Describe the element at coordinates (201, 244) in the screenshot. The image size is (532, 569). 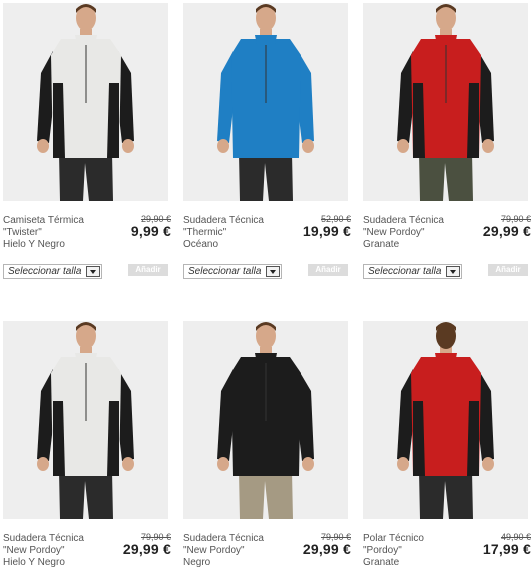
I see `product-color: Océano` at that location.